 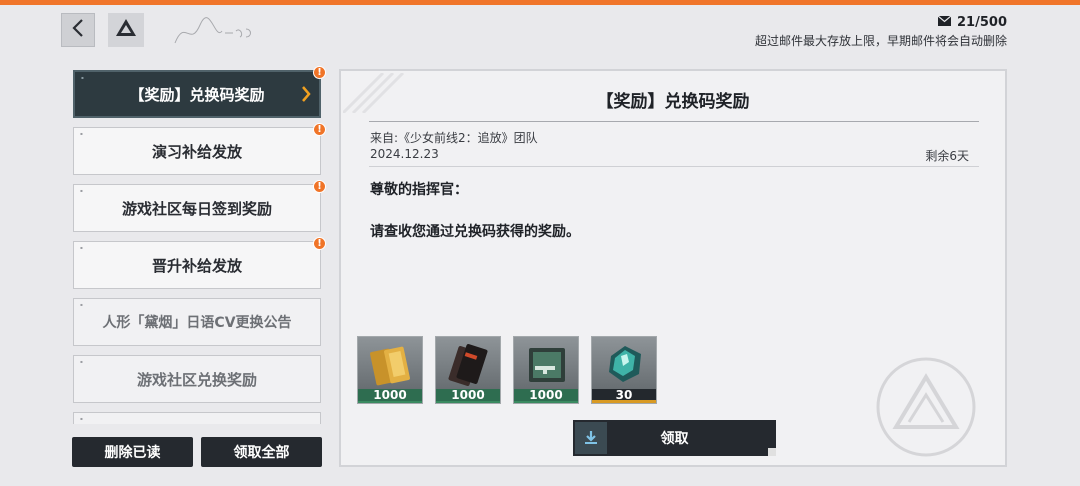 I want to click on top-bar: 21/500 超过邮件最大存放上限，早期邮件将会自动删除, so click(x=540, y=30).